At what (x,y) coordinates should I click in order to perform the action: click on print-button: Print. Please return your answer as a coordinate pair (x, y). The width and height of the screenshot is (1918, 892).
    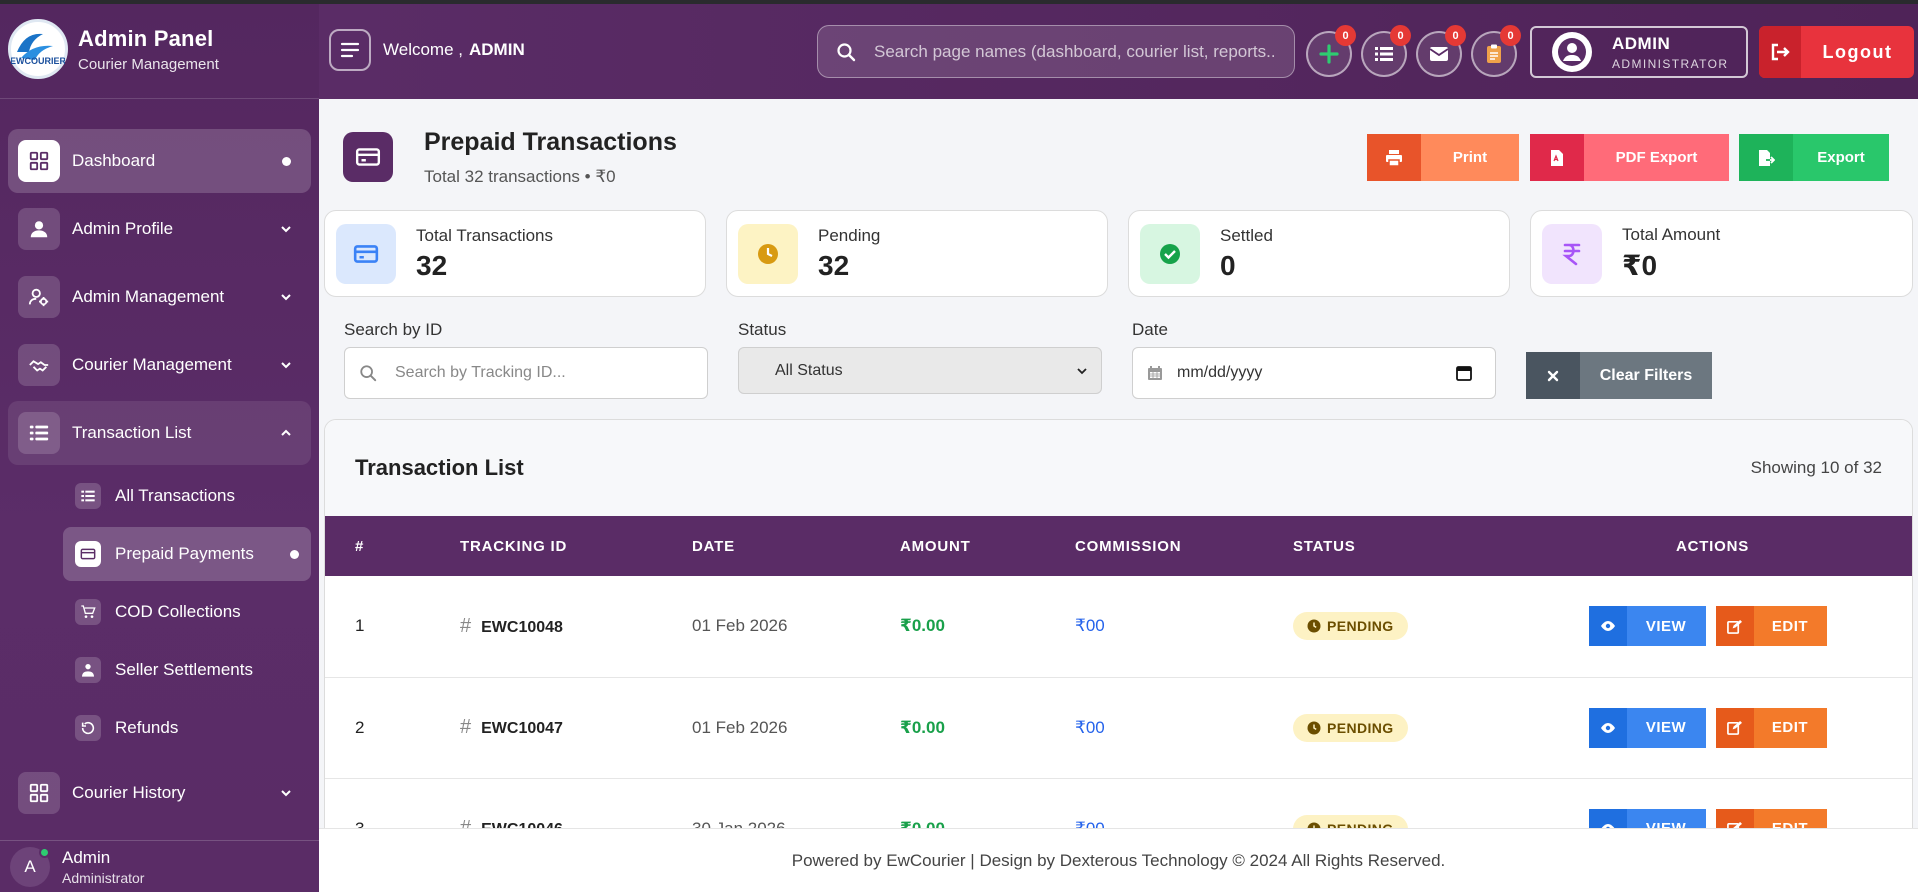
    Looking at the image, I should click on (1443, 157).